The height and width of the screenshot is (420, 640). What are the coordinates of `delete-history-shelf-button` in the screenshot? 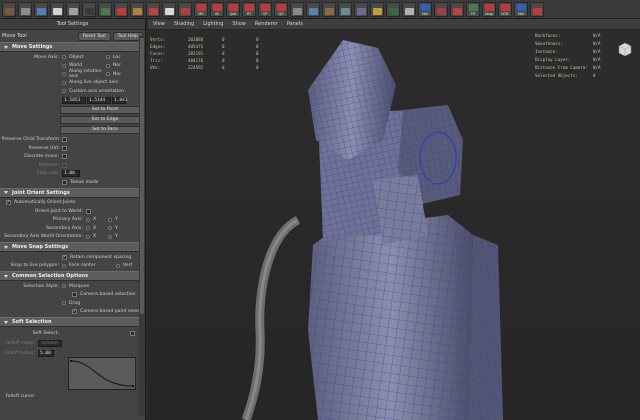 It's located at (537, 9).